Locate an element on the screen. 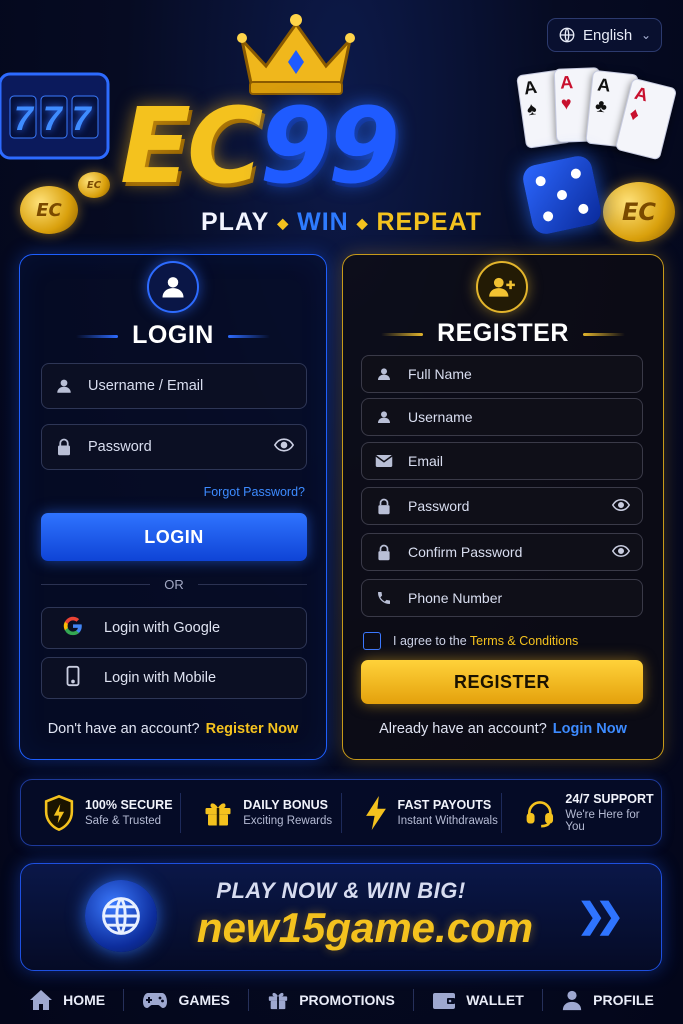 Image resolution: width=683 pixels, height=1024 pixels. feature-bonus: DAILY BONUS Exciting Rewards is located at coordinates (260, 812).